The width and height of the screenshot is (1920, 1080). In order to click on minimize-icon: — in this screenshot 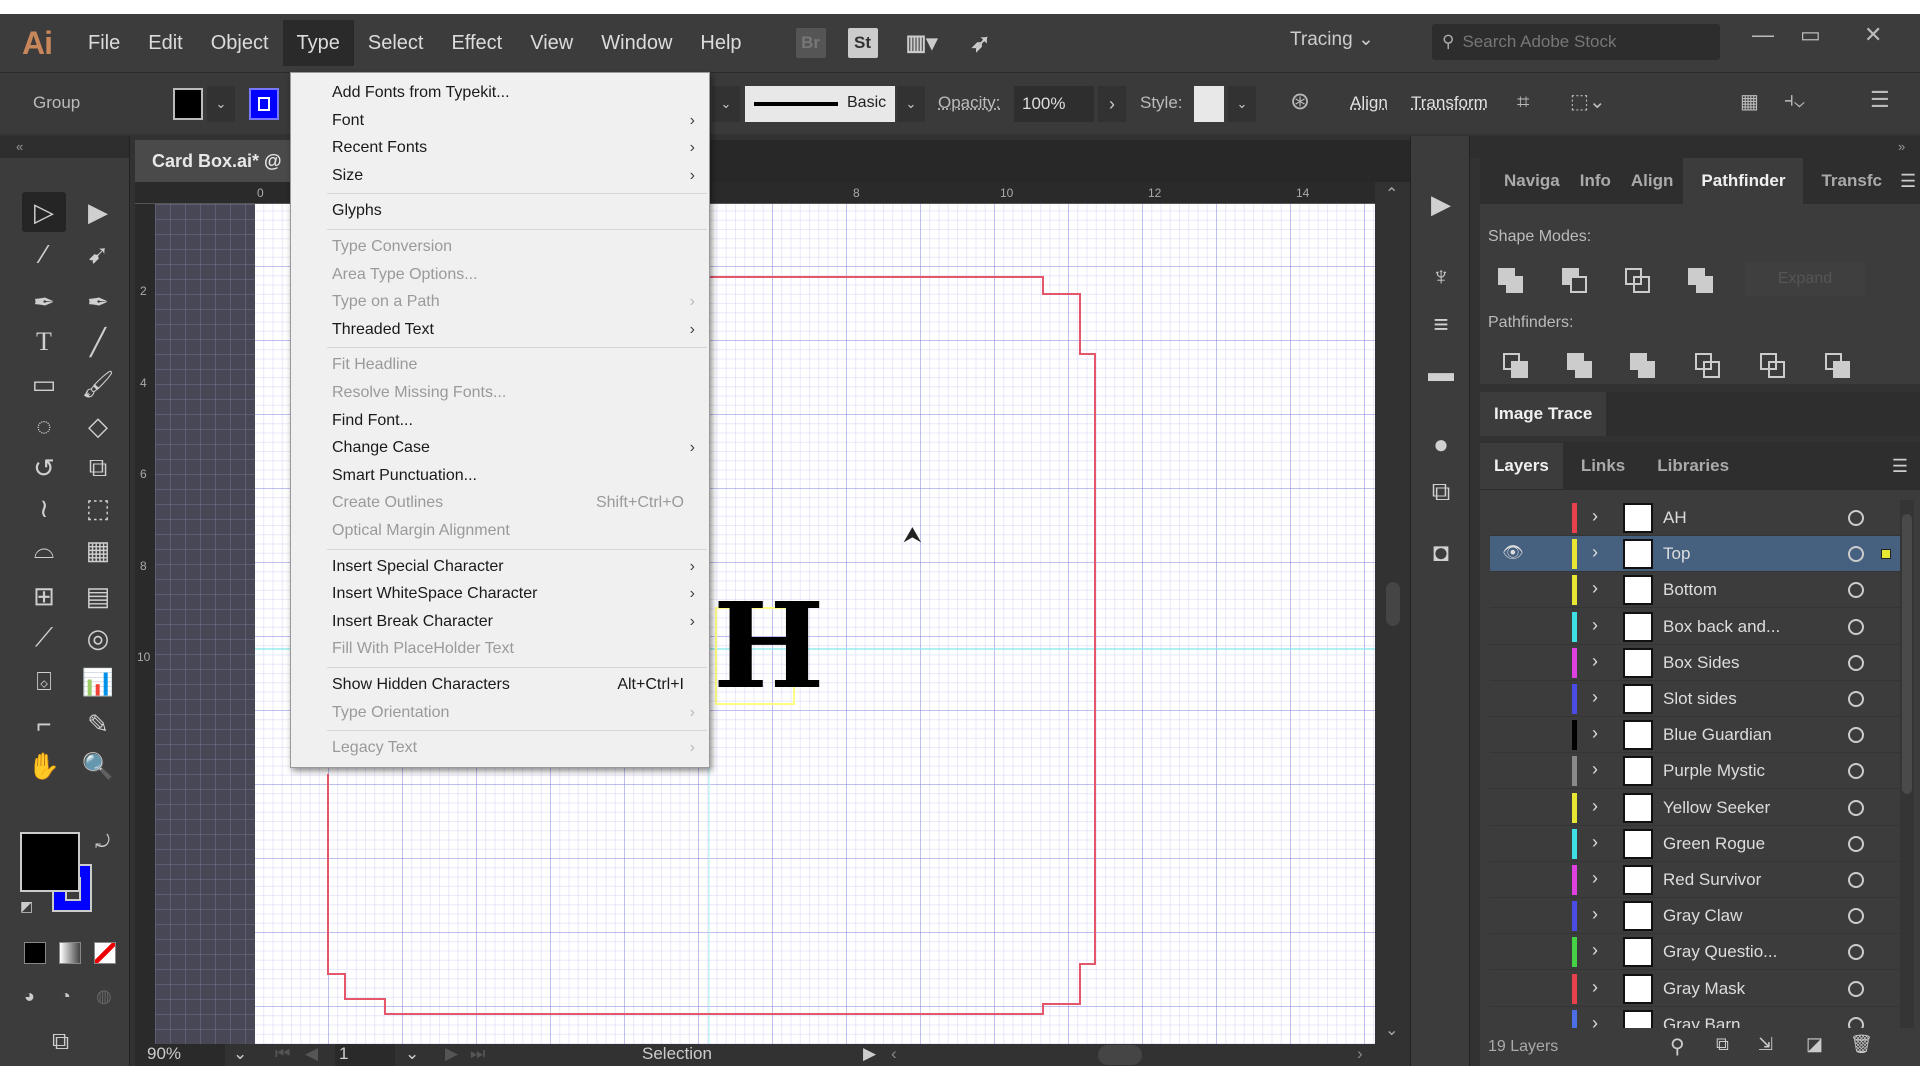, I will do `click(1763, 35)`.